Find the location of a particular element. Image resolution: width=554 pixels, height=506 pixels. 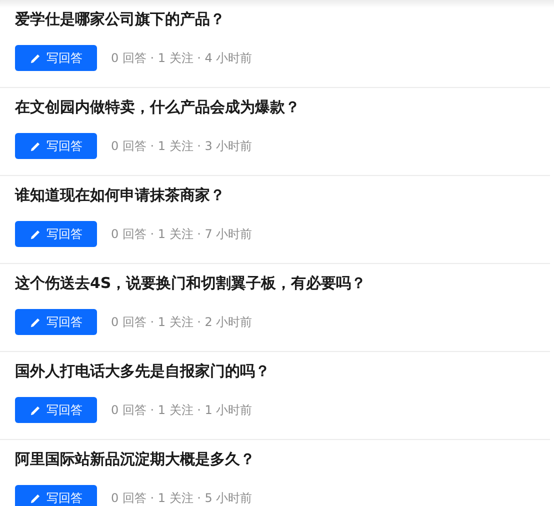

question-title: 谁知道现在如何申请抹茶商家？ is located at coordinates (274, 195).